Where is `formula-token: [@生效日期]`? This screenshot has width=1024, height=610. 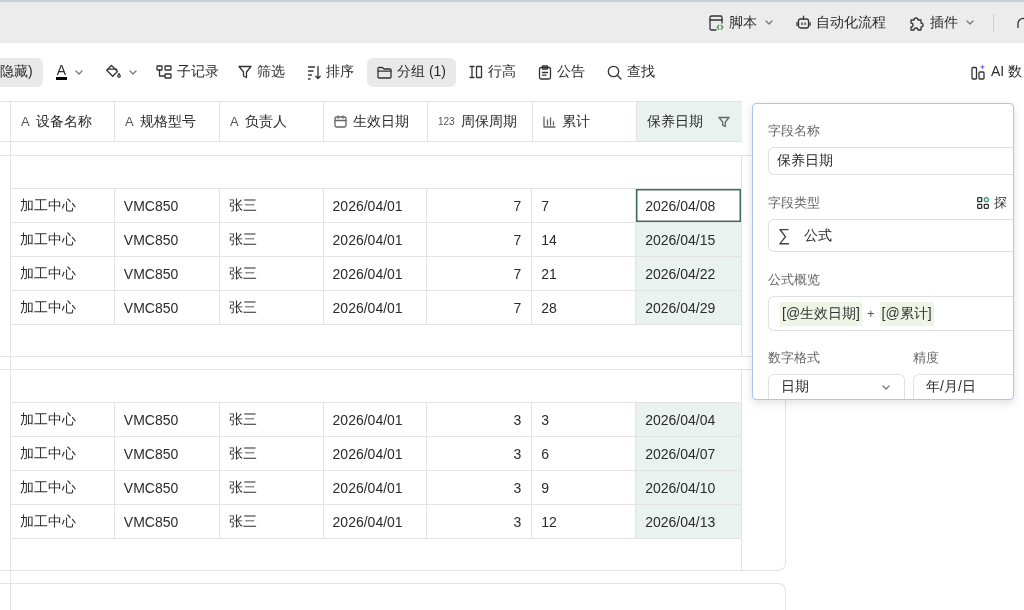
formula-token: [@生效日期] is located at coordinates (821, 313).